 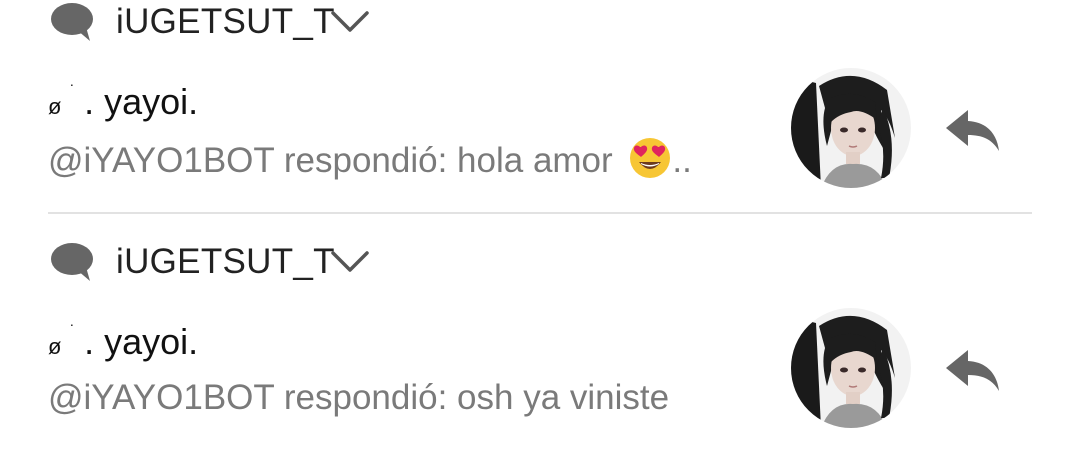 I want to click on divider, so click(x=540, y=213).